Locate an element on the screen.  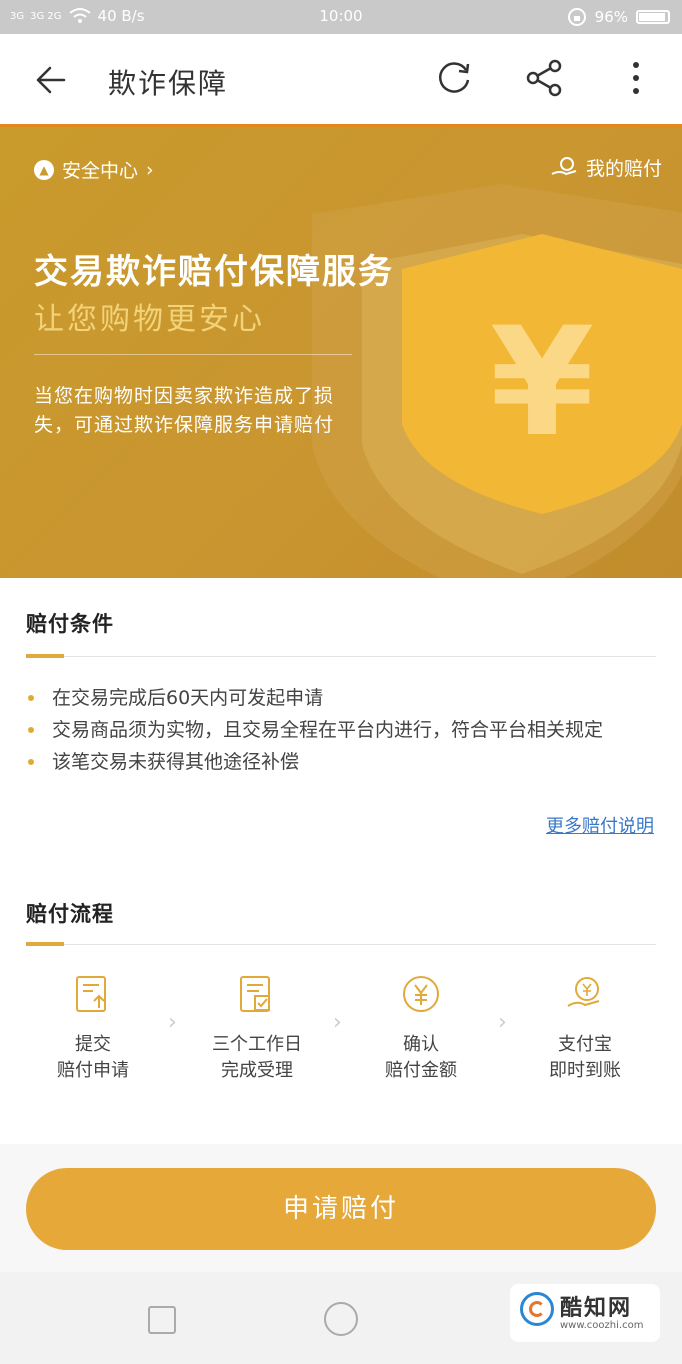
share-icon is located at coordinates (545, 78).